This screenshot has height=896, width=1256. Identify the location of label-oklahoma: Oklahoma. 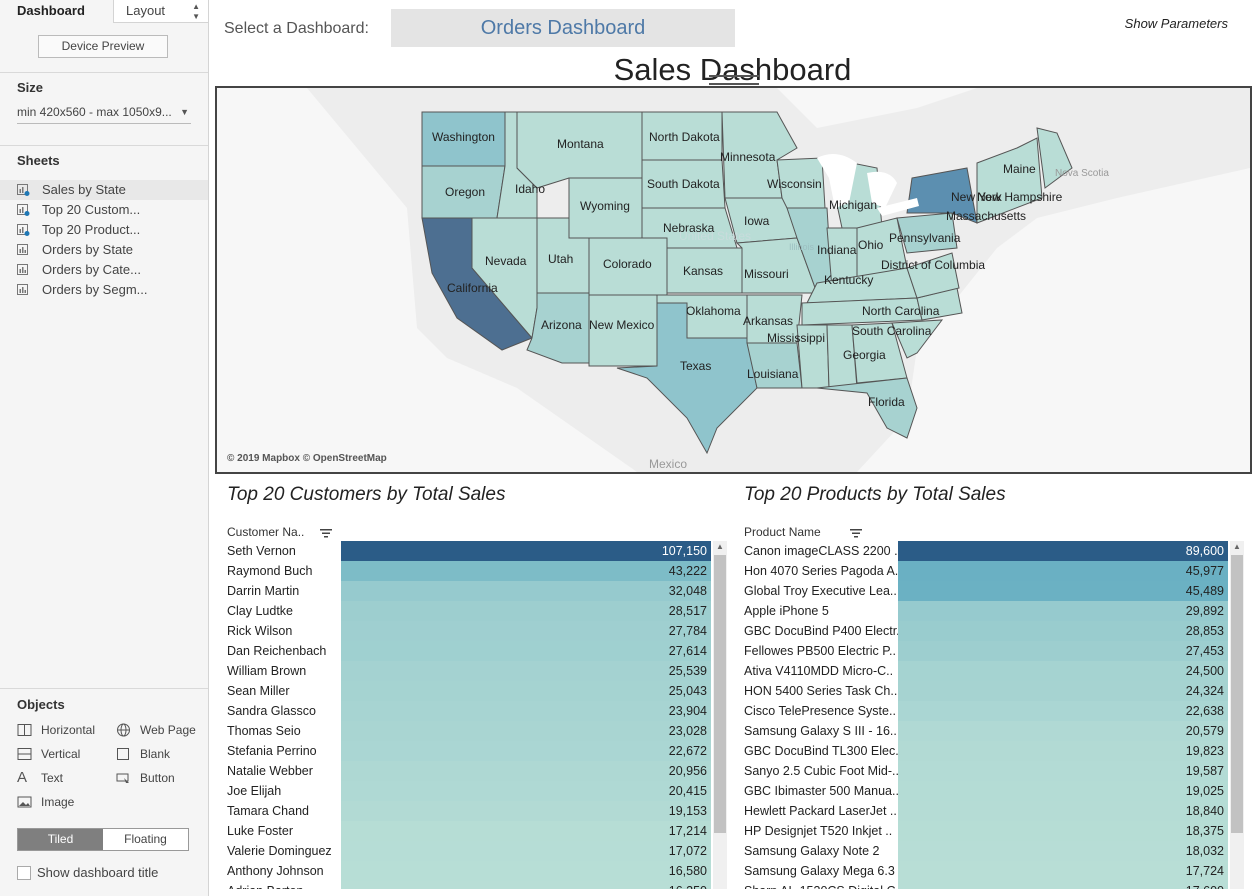
(713, 311).